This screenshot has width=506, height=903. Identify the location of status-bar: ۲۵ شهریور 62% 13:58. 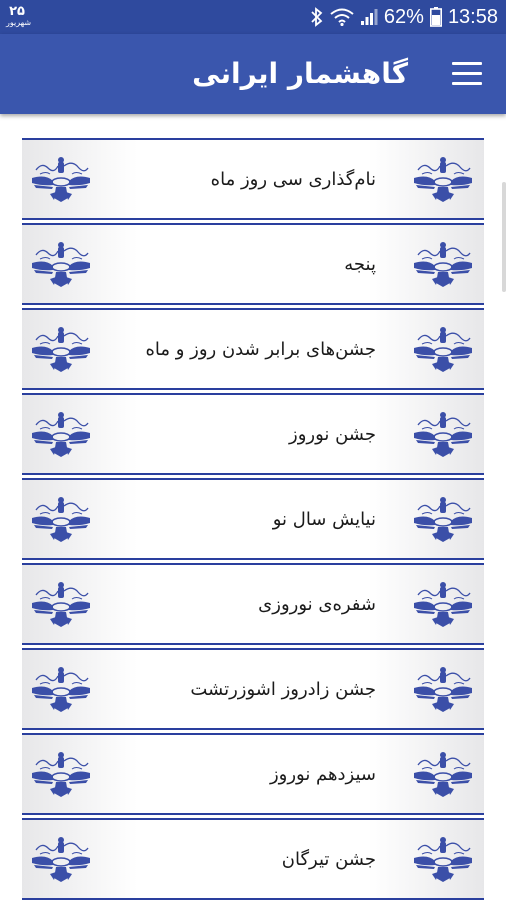
(253, 17).